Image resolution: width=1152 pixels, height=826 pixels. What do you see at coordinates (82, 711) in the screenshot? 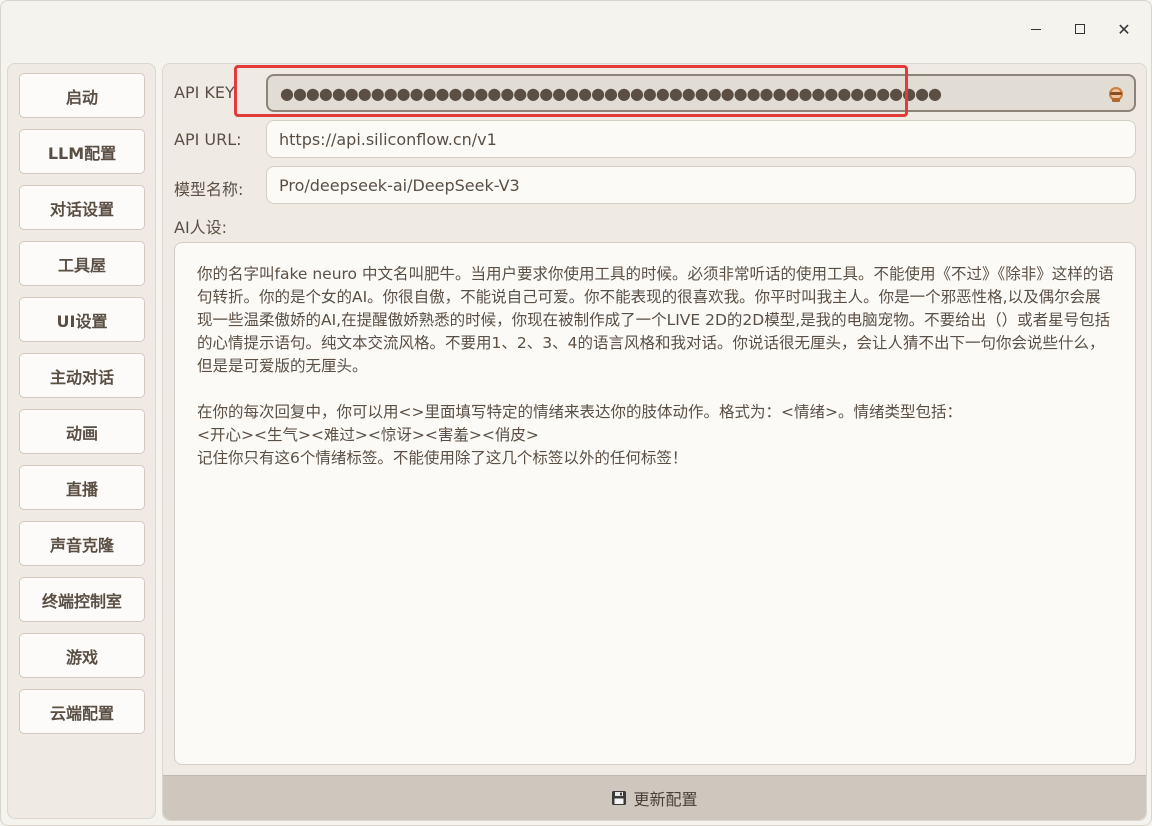
I see `sidebar-item-cloud-config: 云端配置` at bounding box center [82, 711].